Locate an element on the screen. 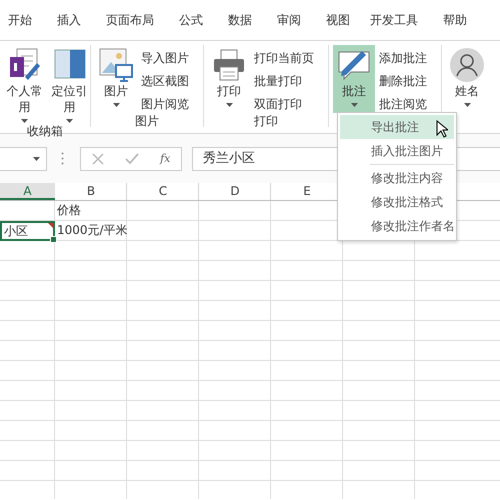  group-label: 收纳箱 is located at coordinates (45, 131).